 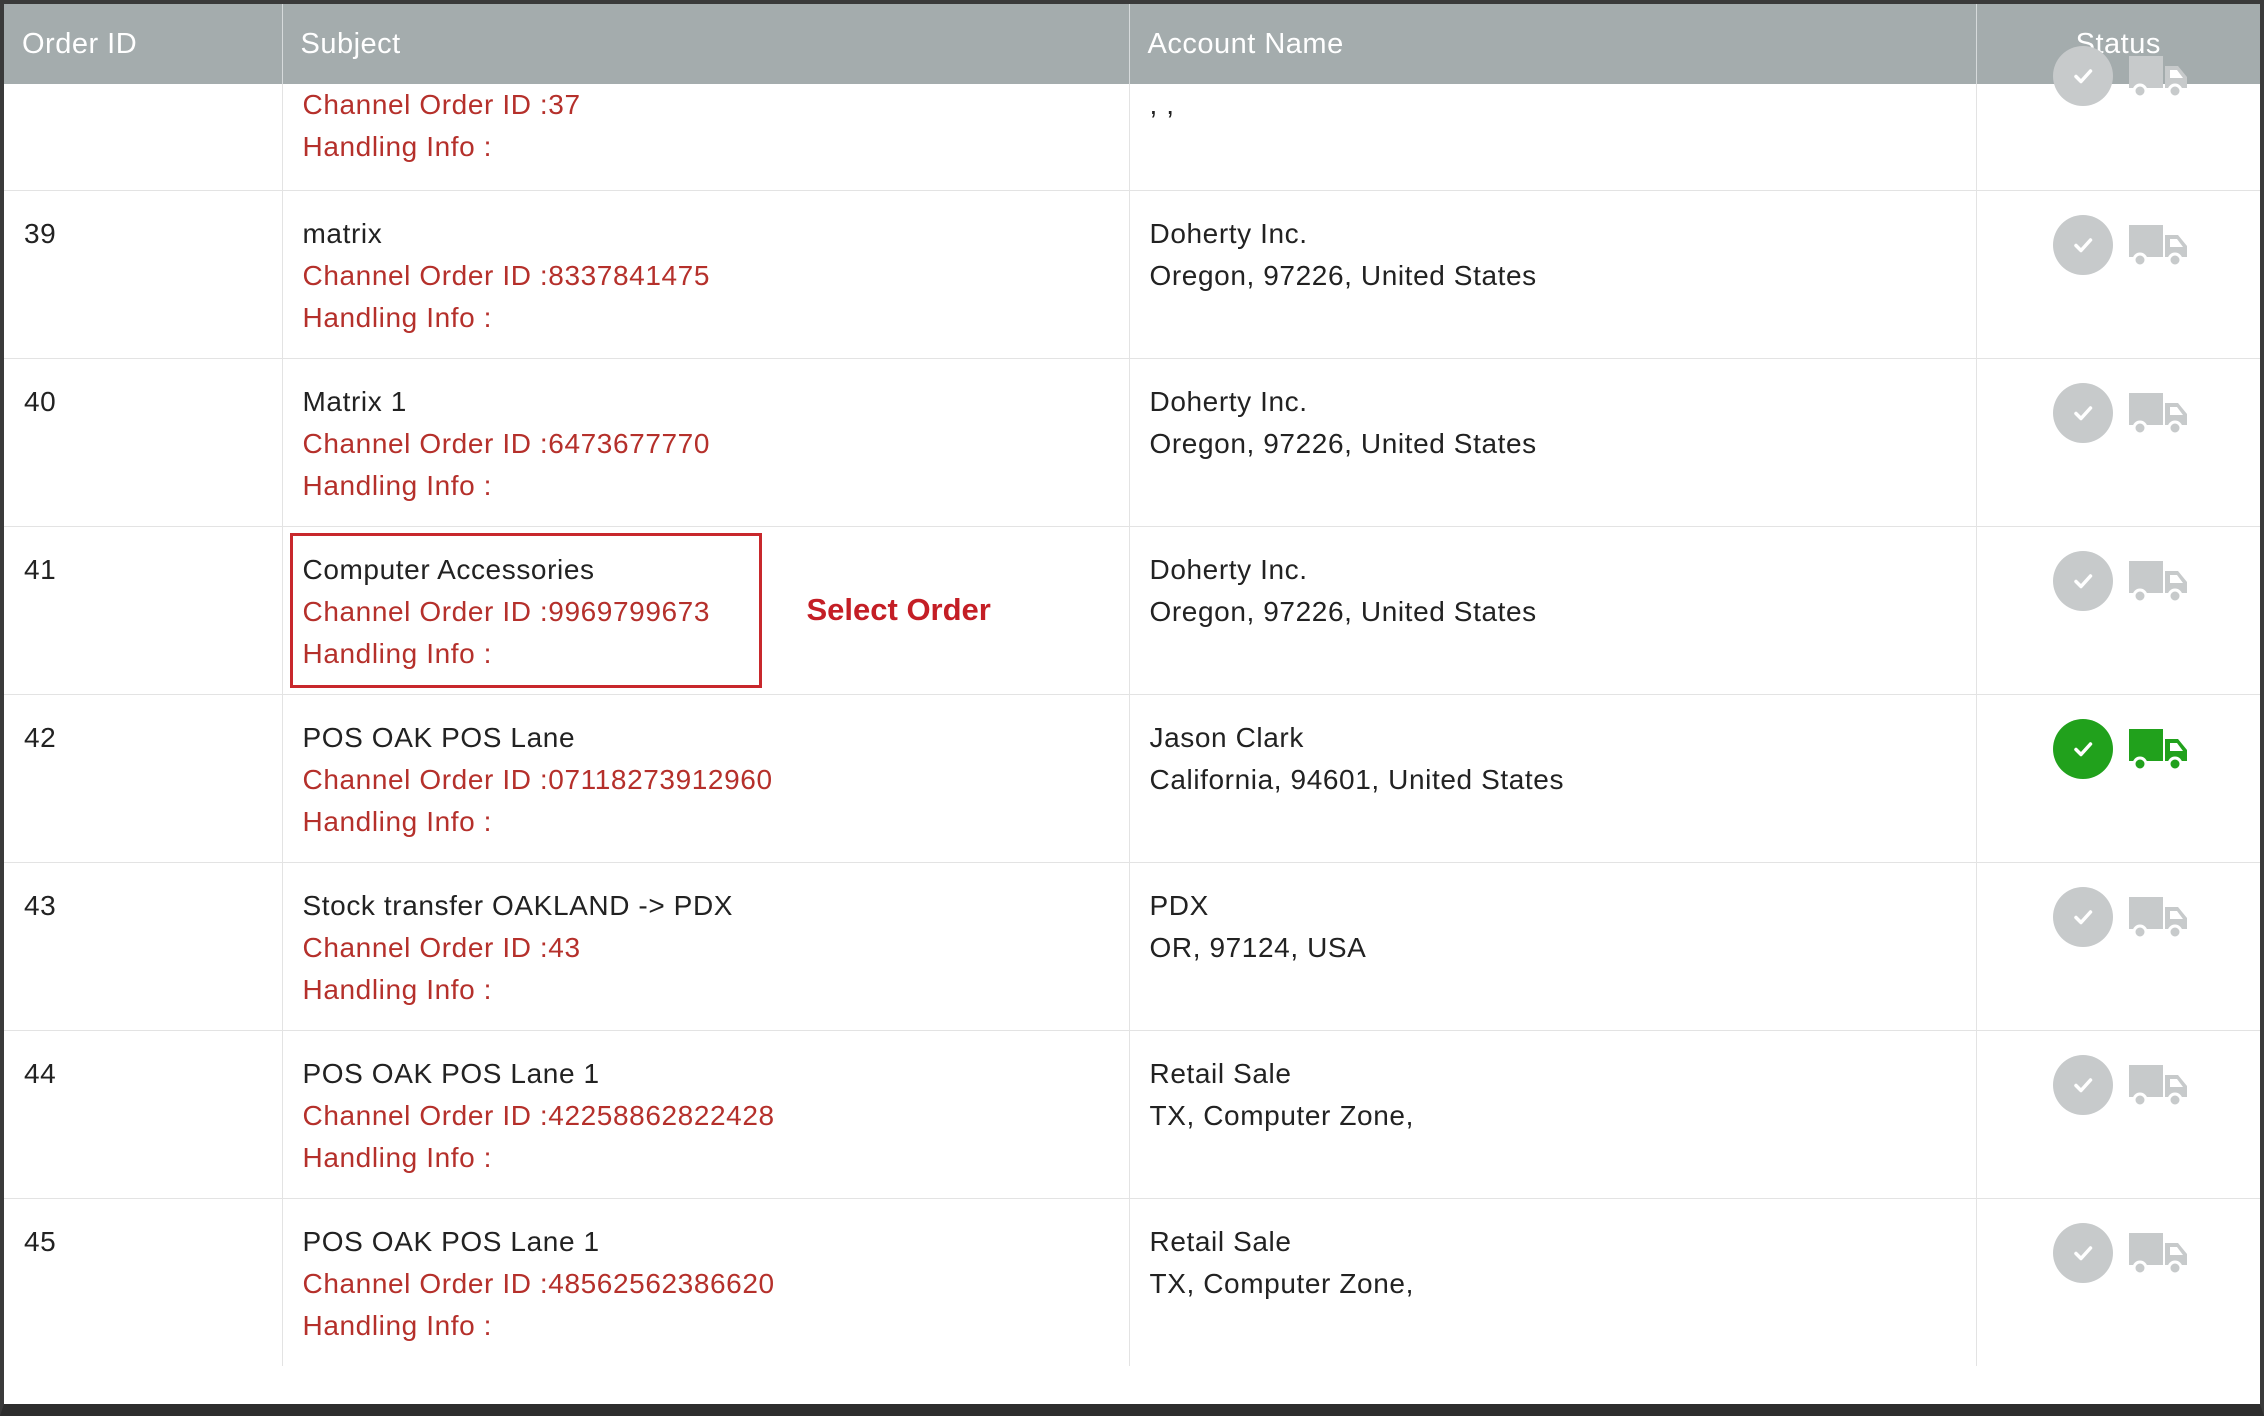 What do you see at coordinates (1357, 779) in the screenshot?
I see `account-address: California, 94601, United States` at bounding box center [1357, 779].